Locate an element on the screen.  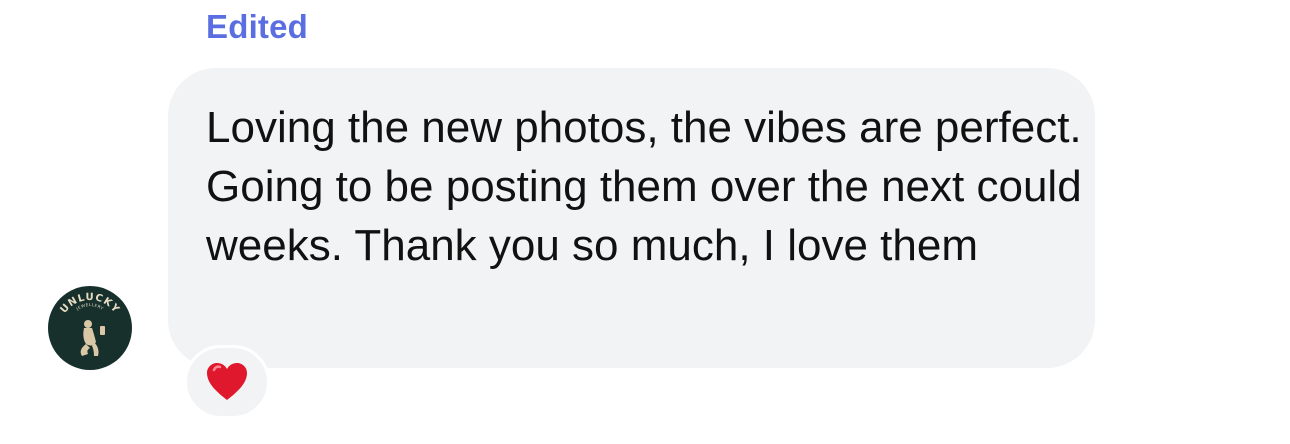
reaction-badge is located at coordinates (227, 382).